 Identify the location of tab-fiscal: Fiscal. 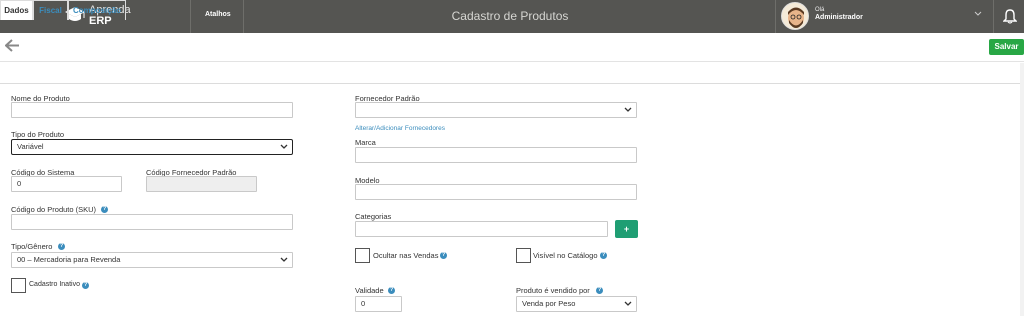
(50, 10).